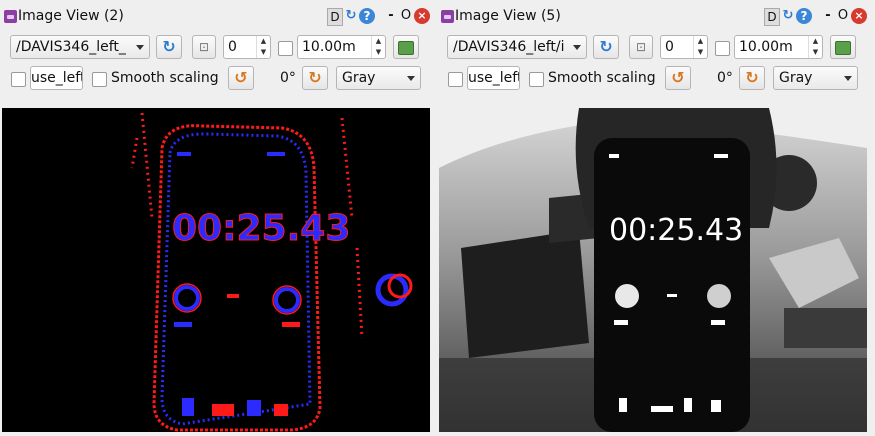 The image size is (875, 436). What do you see at coordinates (217, 17) in the screenshot?
I see `title-bar: Image View (2) D ↻ ? - O ×` at bounding box center [217, 17].